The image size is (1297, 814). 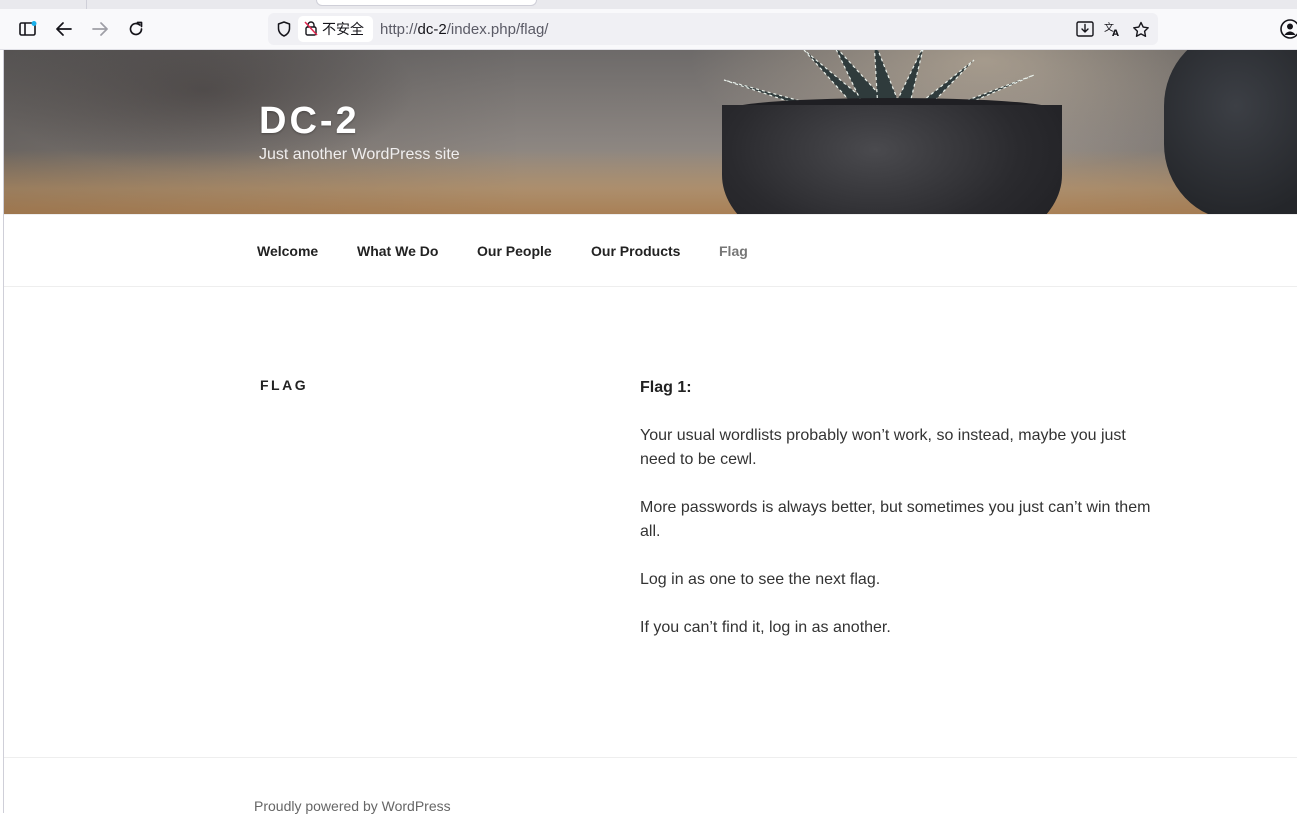 What do you see at coordinates (352, 806) in the screenshot?
I see `footer-credit-link: Proudly powered by WordPress` at bounding box center [352, 806].